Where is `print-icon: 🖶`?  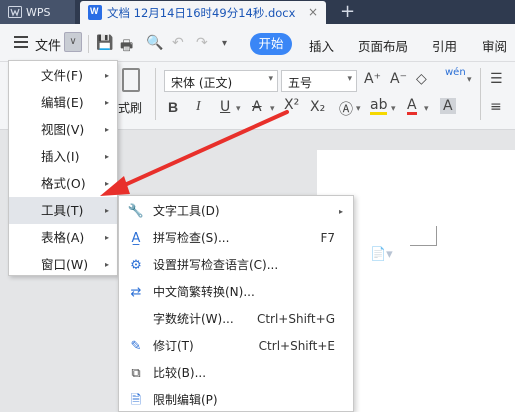
print-icon: 🖶 is located at coordinates (126, 47).